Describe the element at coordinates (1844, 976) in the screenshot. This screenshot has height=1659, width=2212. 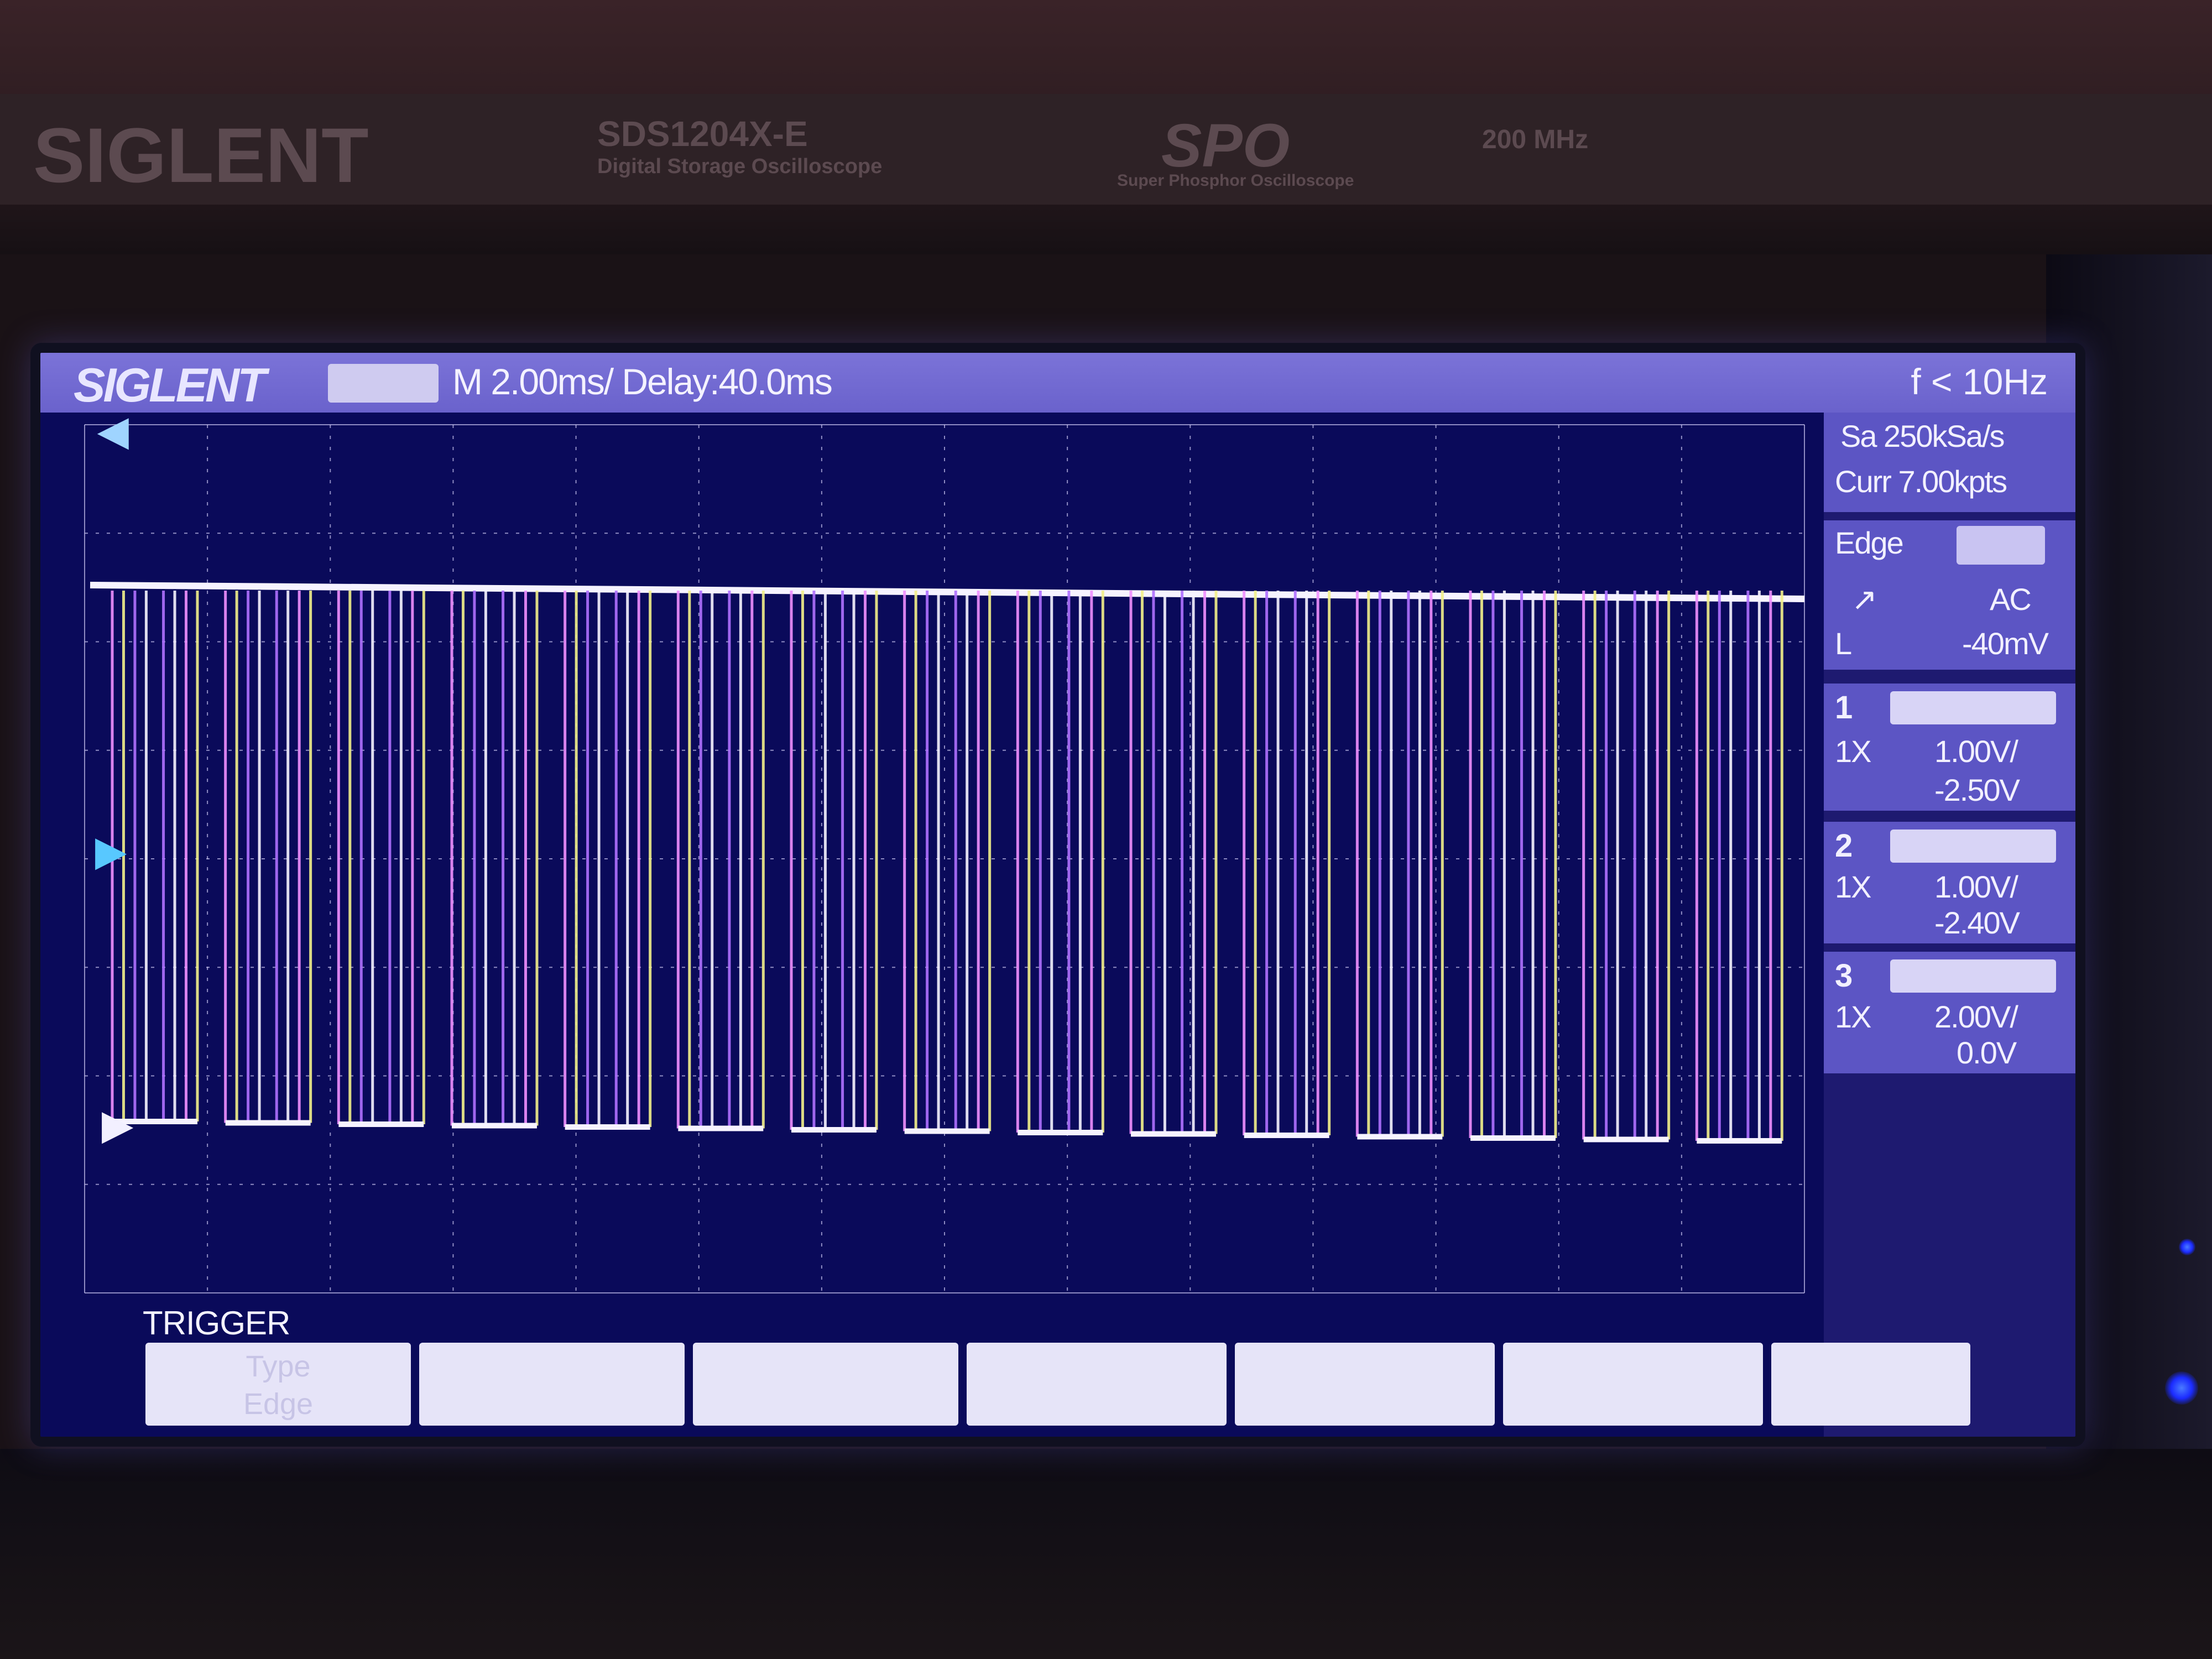
I see `channel-number: 3` at that location.